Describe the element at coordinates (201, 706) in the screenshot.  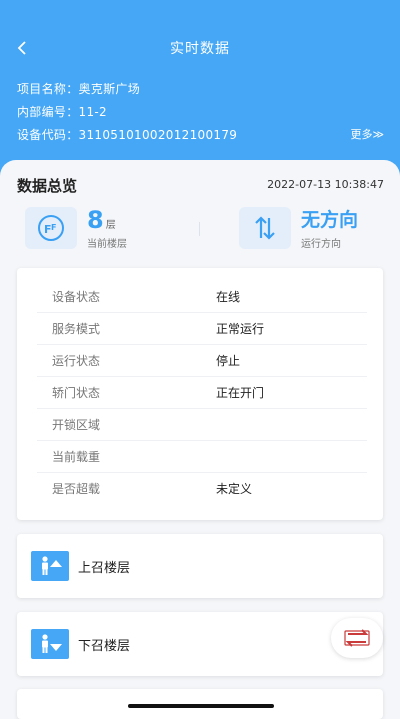
I see `home-indicator` at that location.